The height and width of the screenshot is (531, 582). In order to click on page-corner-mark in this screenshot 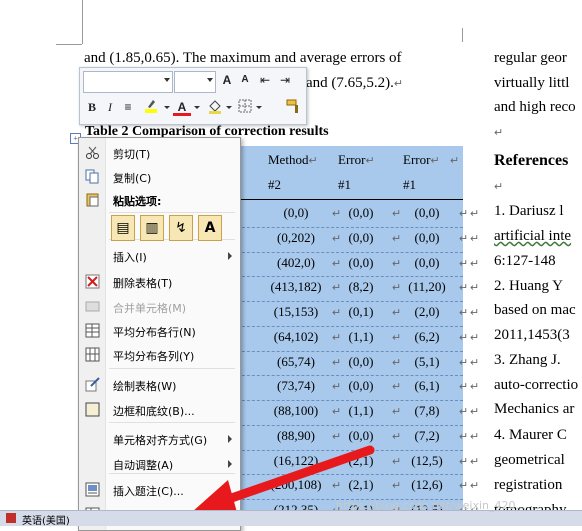, I will do `click(69, 44)`.